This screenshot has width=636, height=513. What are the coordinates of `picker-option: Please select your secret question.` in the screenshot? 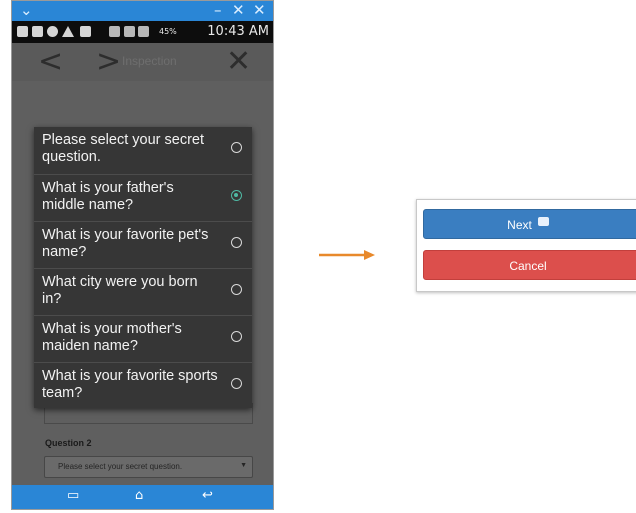 It's located at (143, 149).